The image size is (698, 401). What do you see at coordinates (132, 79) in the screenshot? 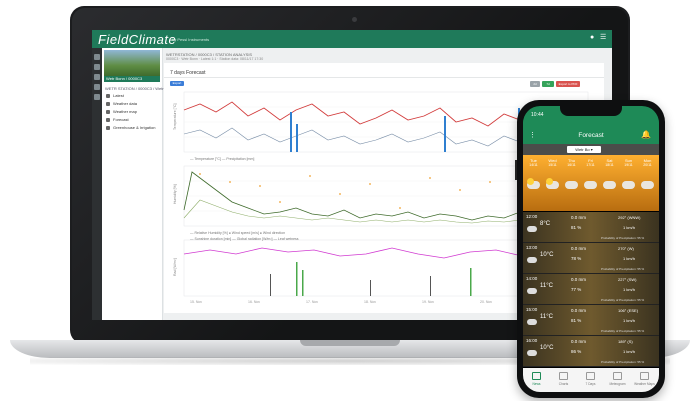
I see `station-name: Wetr Bonn / 0000C3` at bounding box center [132, 79].